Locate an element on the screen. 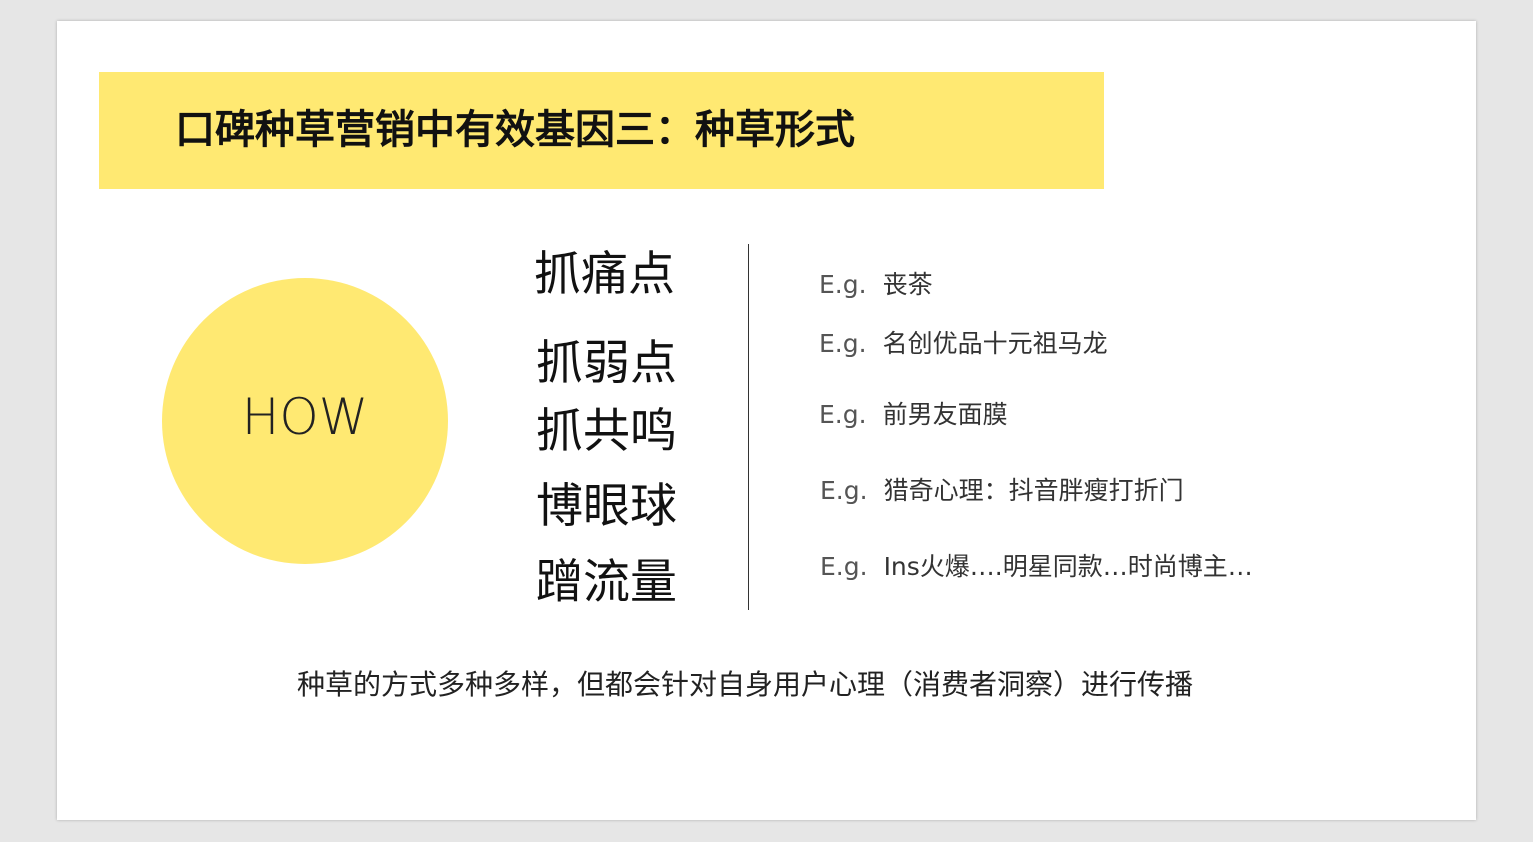  example-text: 名创优品十元祖马龙 is located at coordinates (995, 343).